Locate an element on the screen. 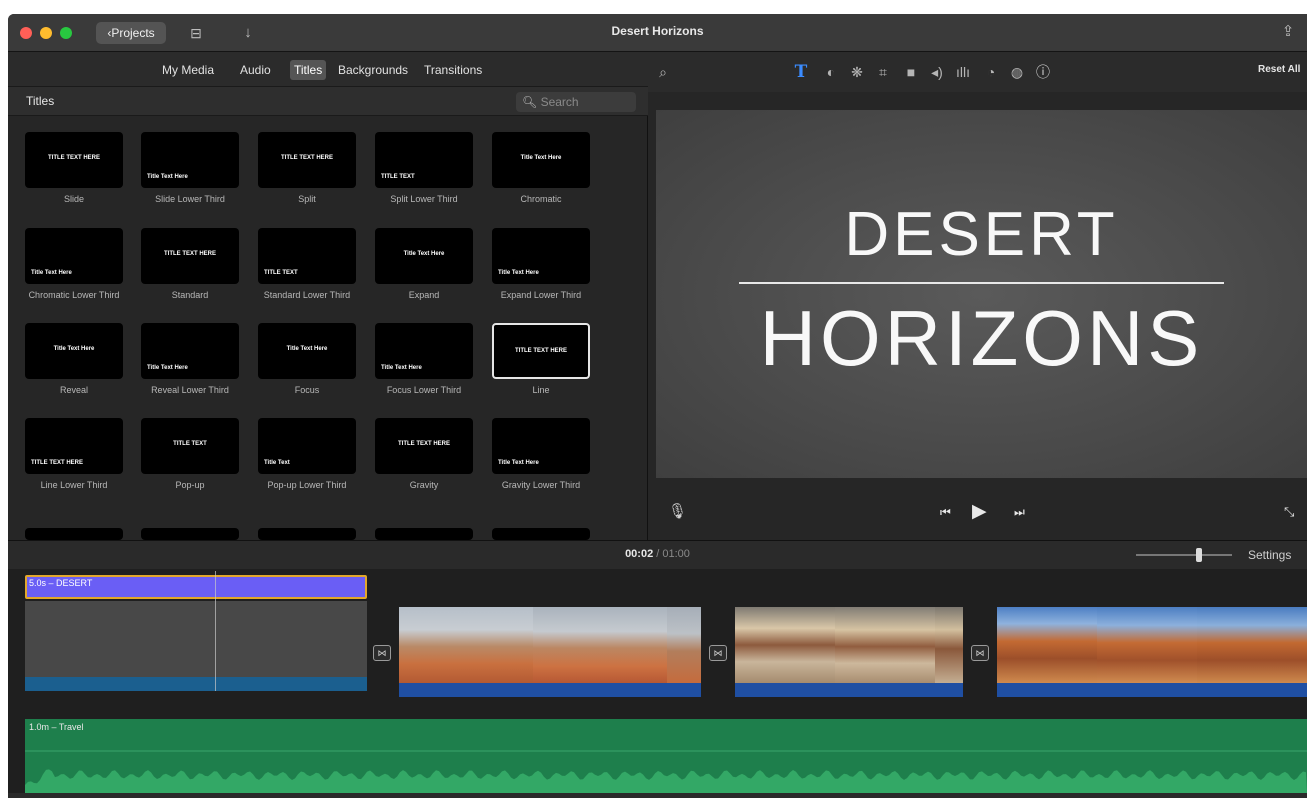 The width and height of the screenshot is (1307, 798). info-icon: ⓘ is located at coordinates (1043, 72).